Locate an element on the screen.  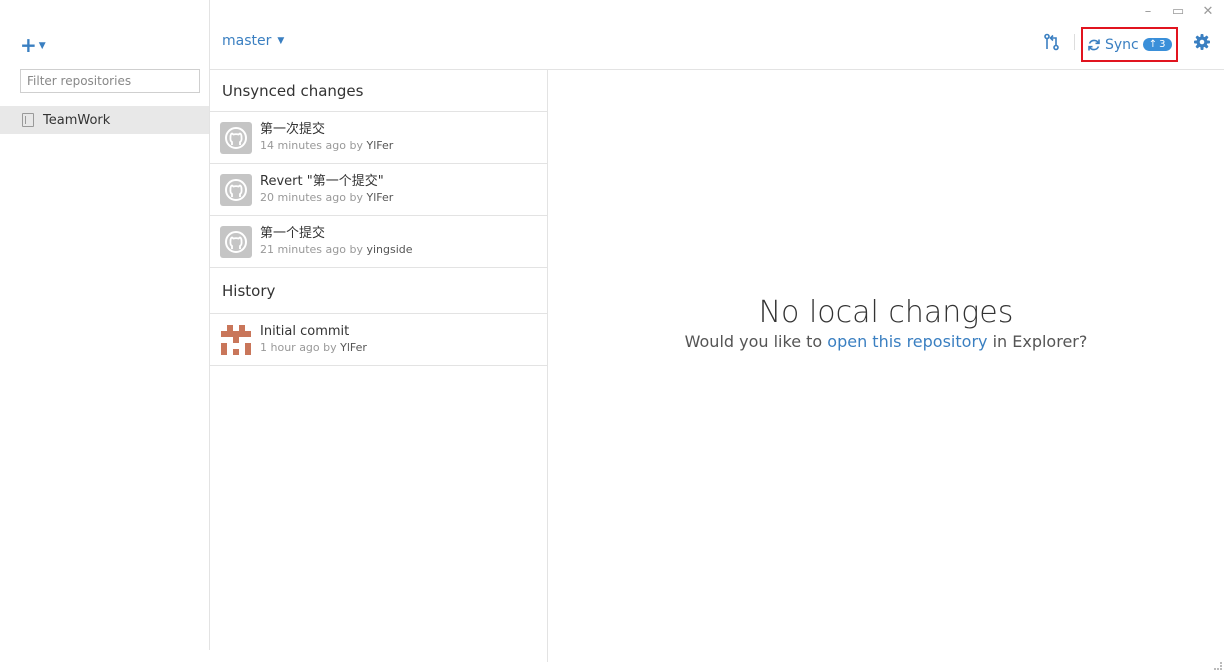
resize-grip is located at coordinates (1218, 666).